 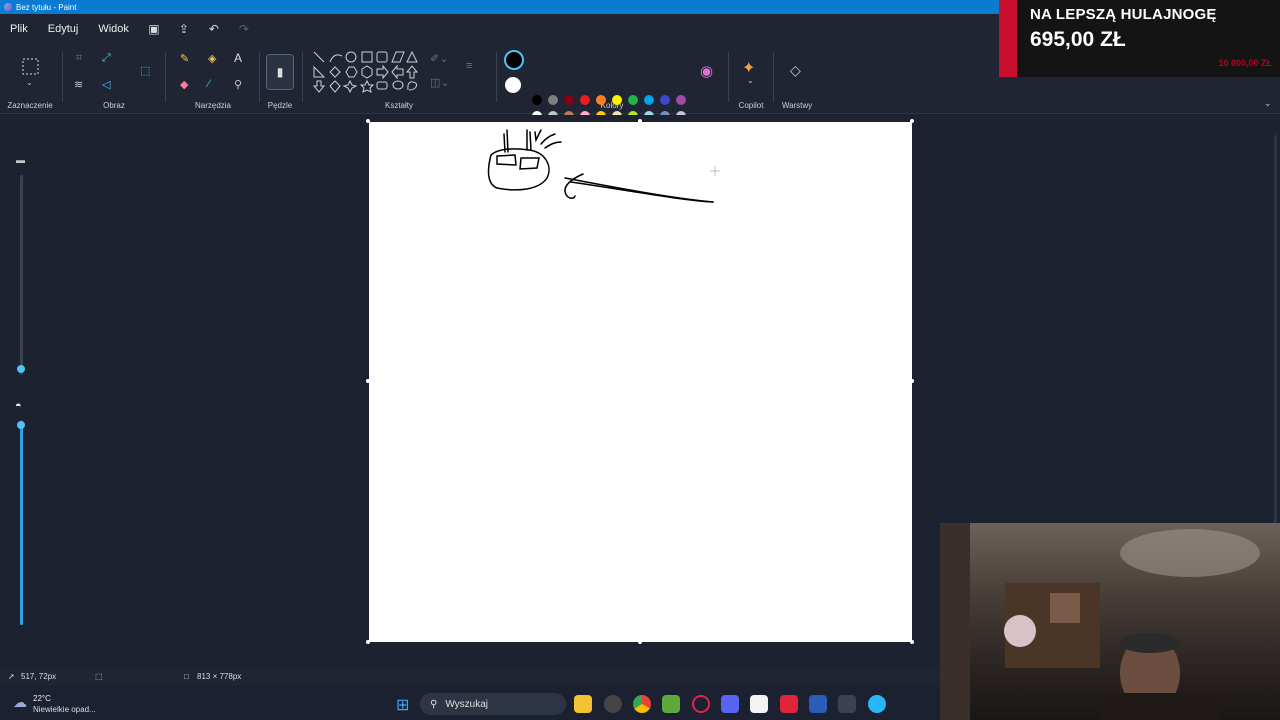 What do you see at coordinates (402, 705) in the screenshot?
I see `start-icon: ⊞` at bounding box center [402, 705].